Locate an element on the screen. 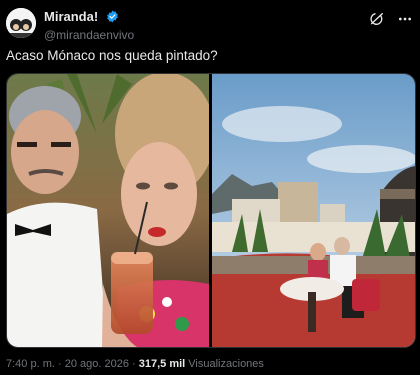 The image size is (420, 375). post-header: Miranda! @mirandaenvivo is located at coordinates (210, 24).